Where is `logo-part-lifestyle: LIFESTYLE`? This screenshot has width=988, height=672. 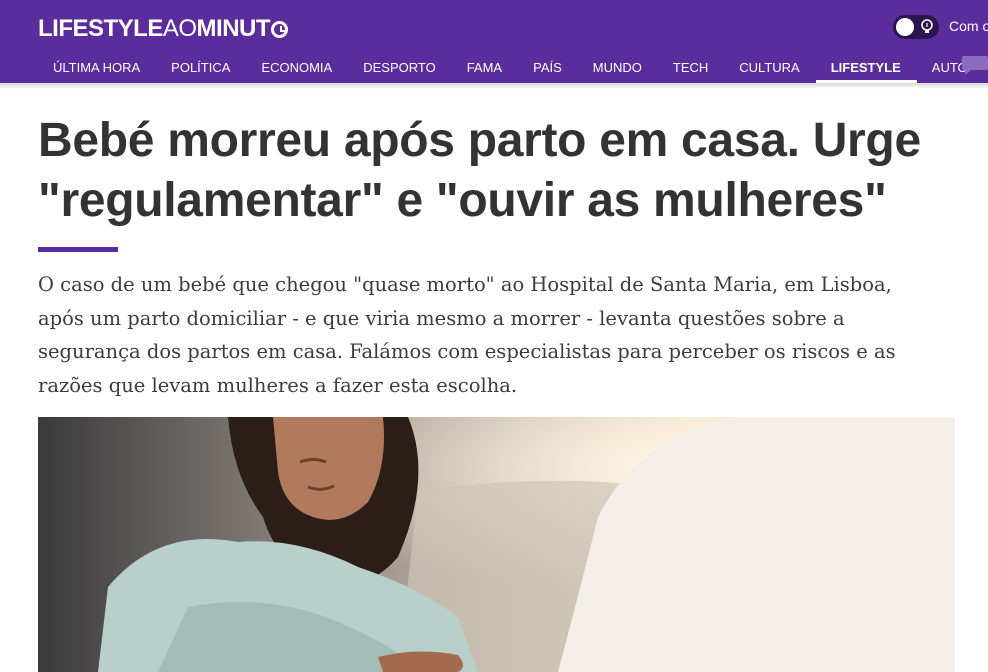
logo-part-lifestyle: LIFESTYLE is located at coordinates (100, 28).